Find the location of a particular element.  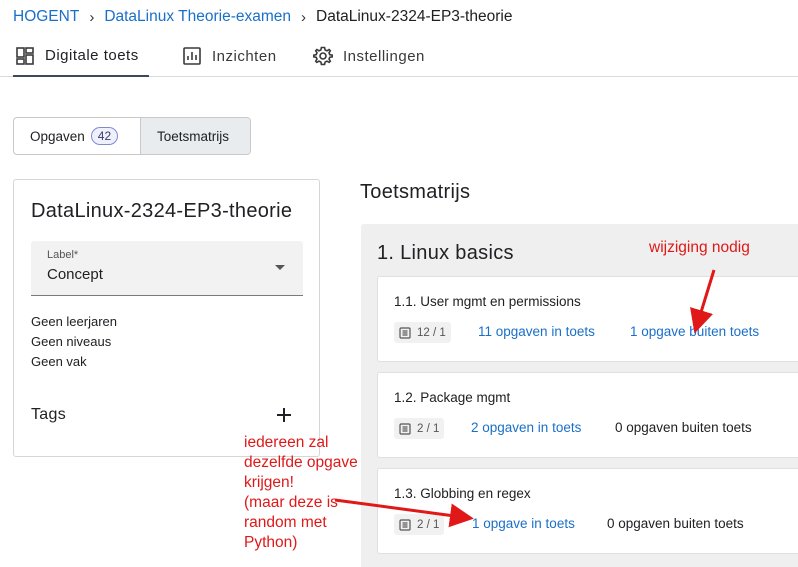

toetsmatrijs-label: Toetsmatrijs is located at coordinates (193, 136).